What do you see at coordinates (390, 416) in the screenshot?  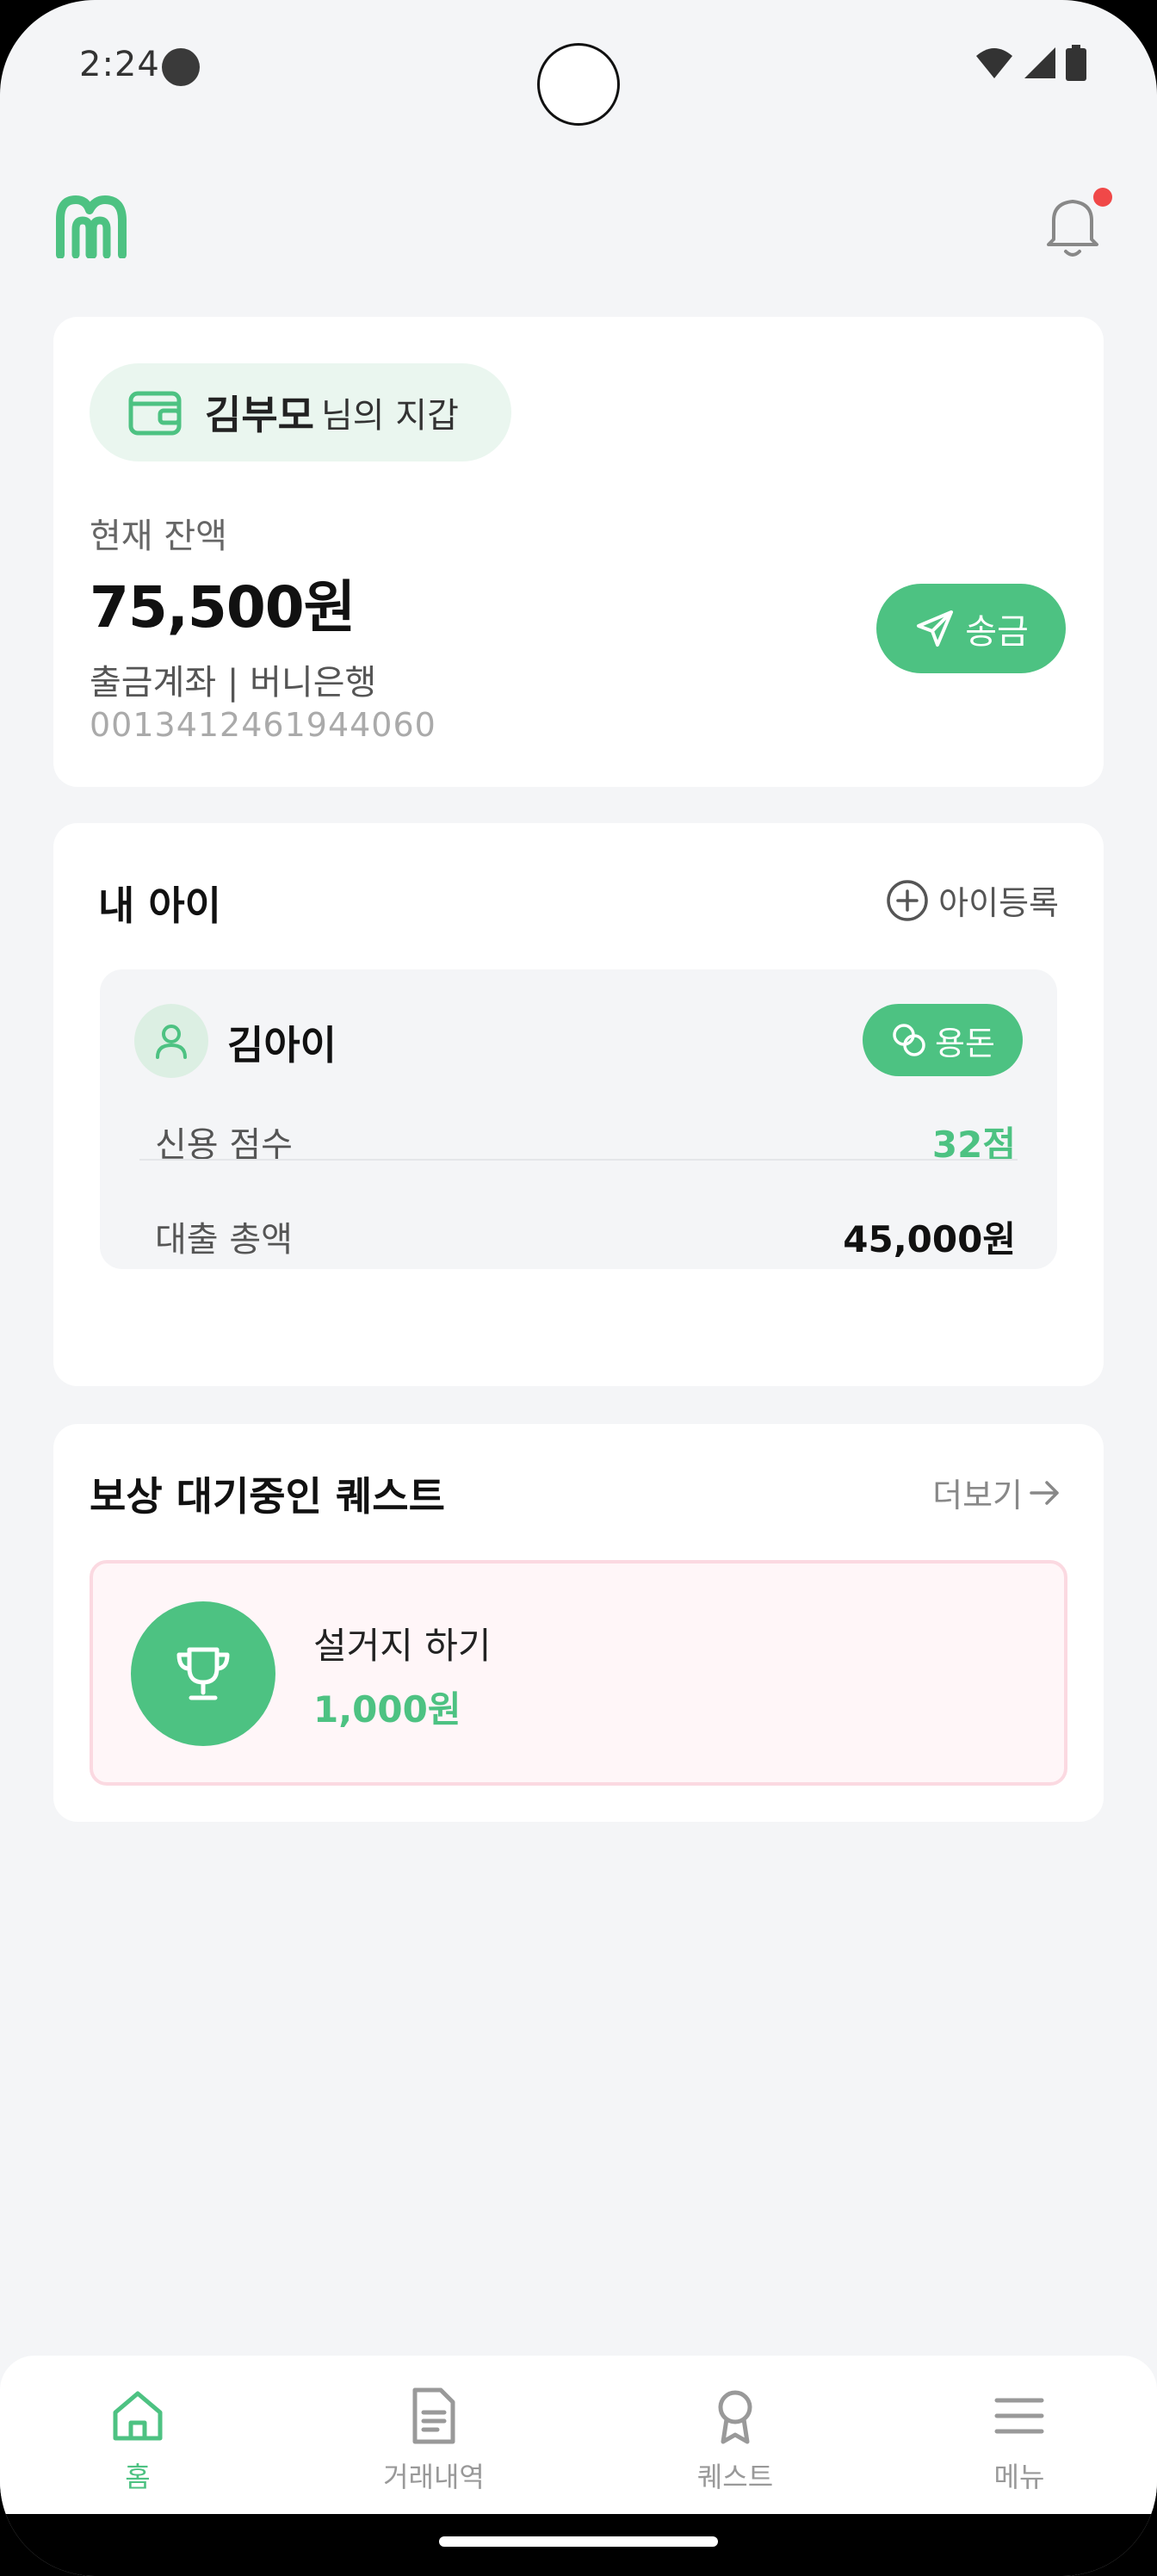 I see `wallet-owner-suffix: 님의 지갑` at bounding box center [390, 416].